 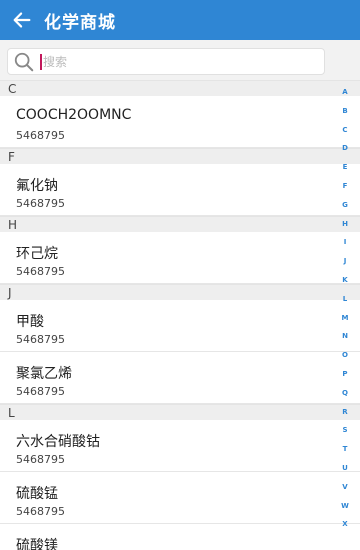 I want to click on index-letter-d: D, so click(x=345, y=148).